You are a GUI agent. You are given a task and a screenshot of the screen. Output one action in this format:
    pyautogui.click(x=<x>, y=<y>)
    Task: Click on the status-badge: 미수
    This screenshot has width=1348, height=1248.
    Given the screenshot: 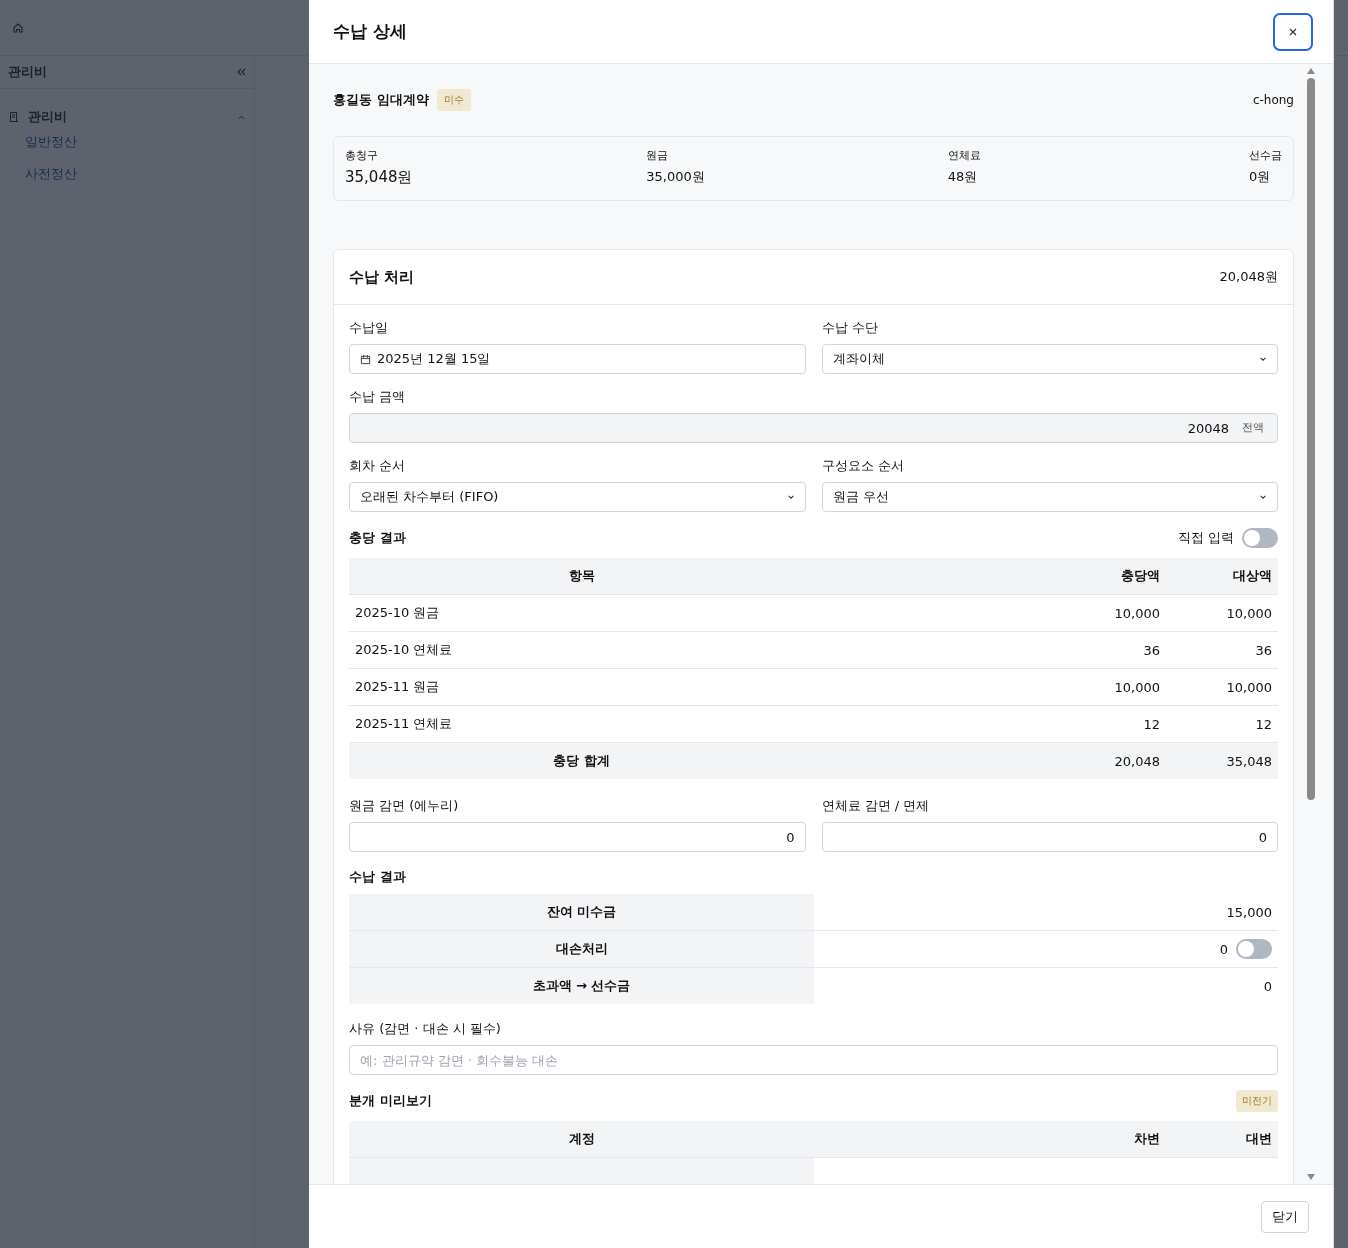 What is the action you would take?
    pyautogui.click(x=453, y=100)
    